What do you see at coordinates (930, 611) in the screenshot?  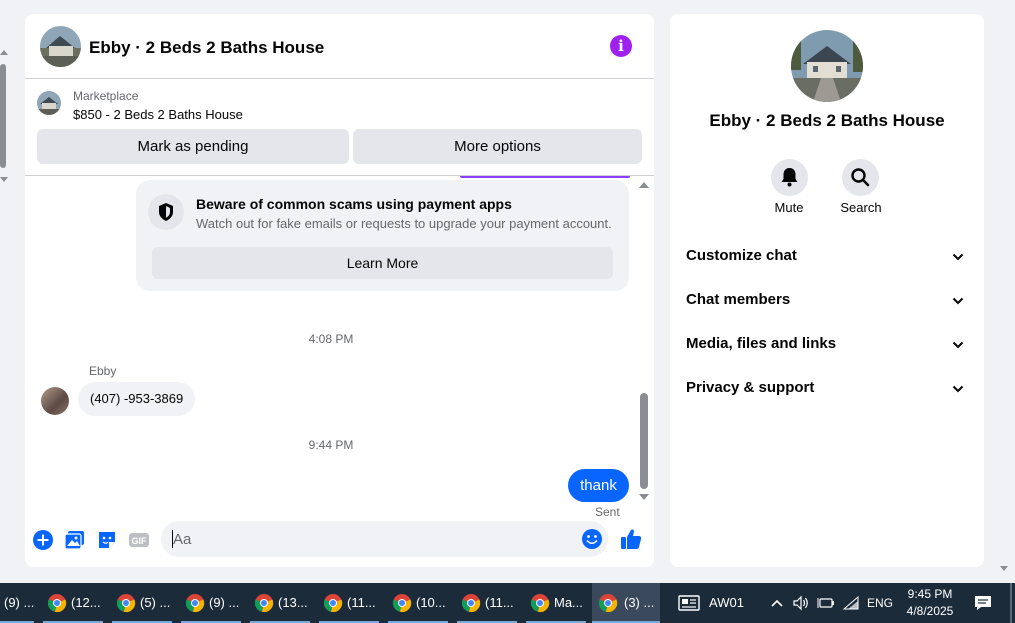 I see `clock-date: 4/8/2025` at bounding box center [930, 611].